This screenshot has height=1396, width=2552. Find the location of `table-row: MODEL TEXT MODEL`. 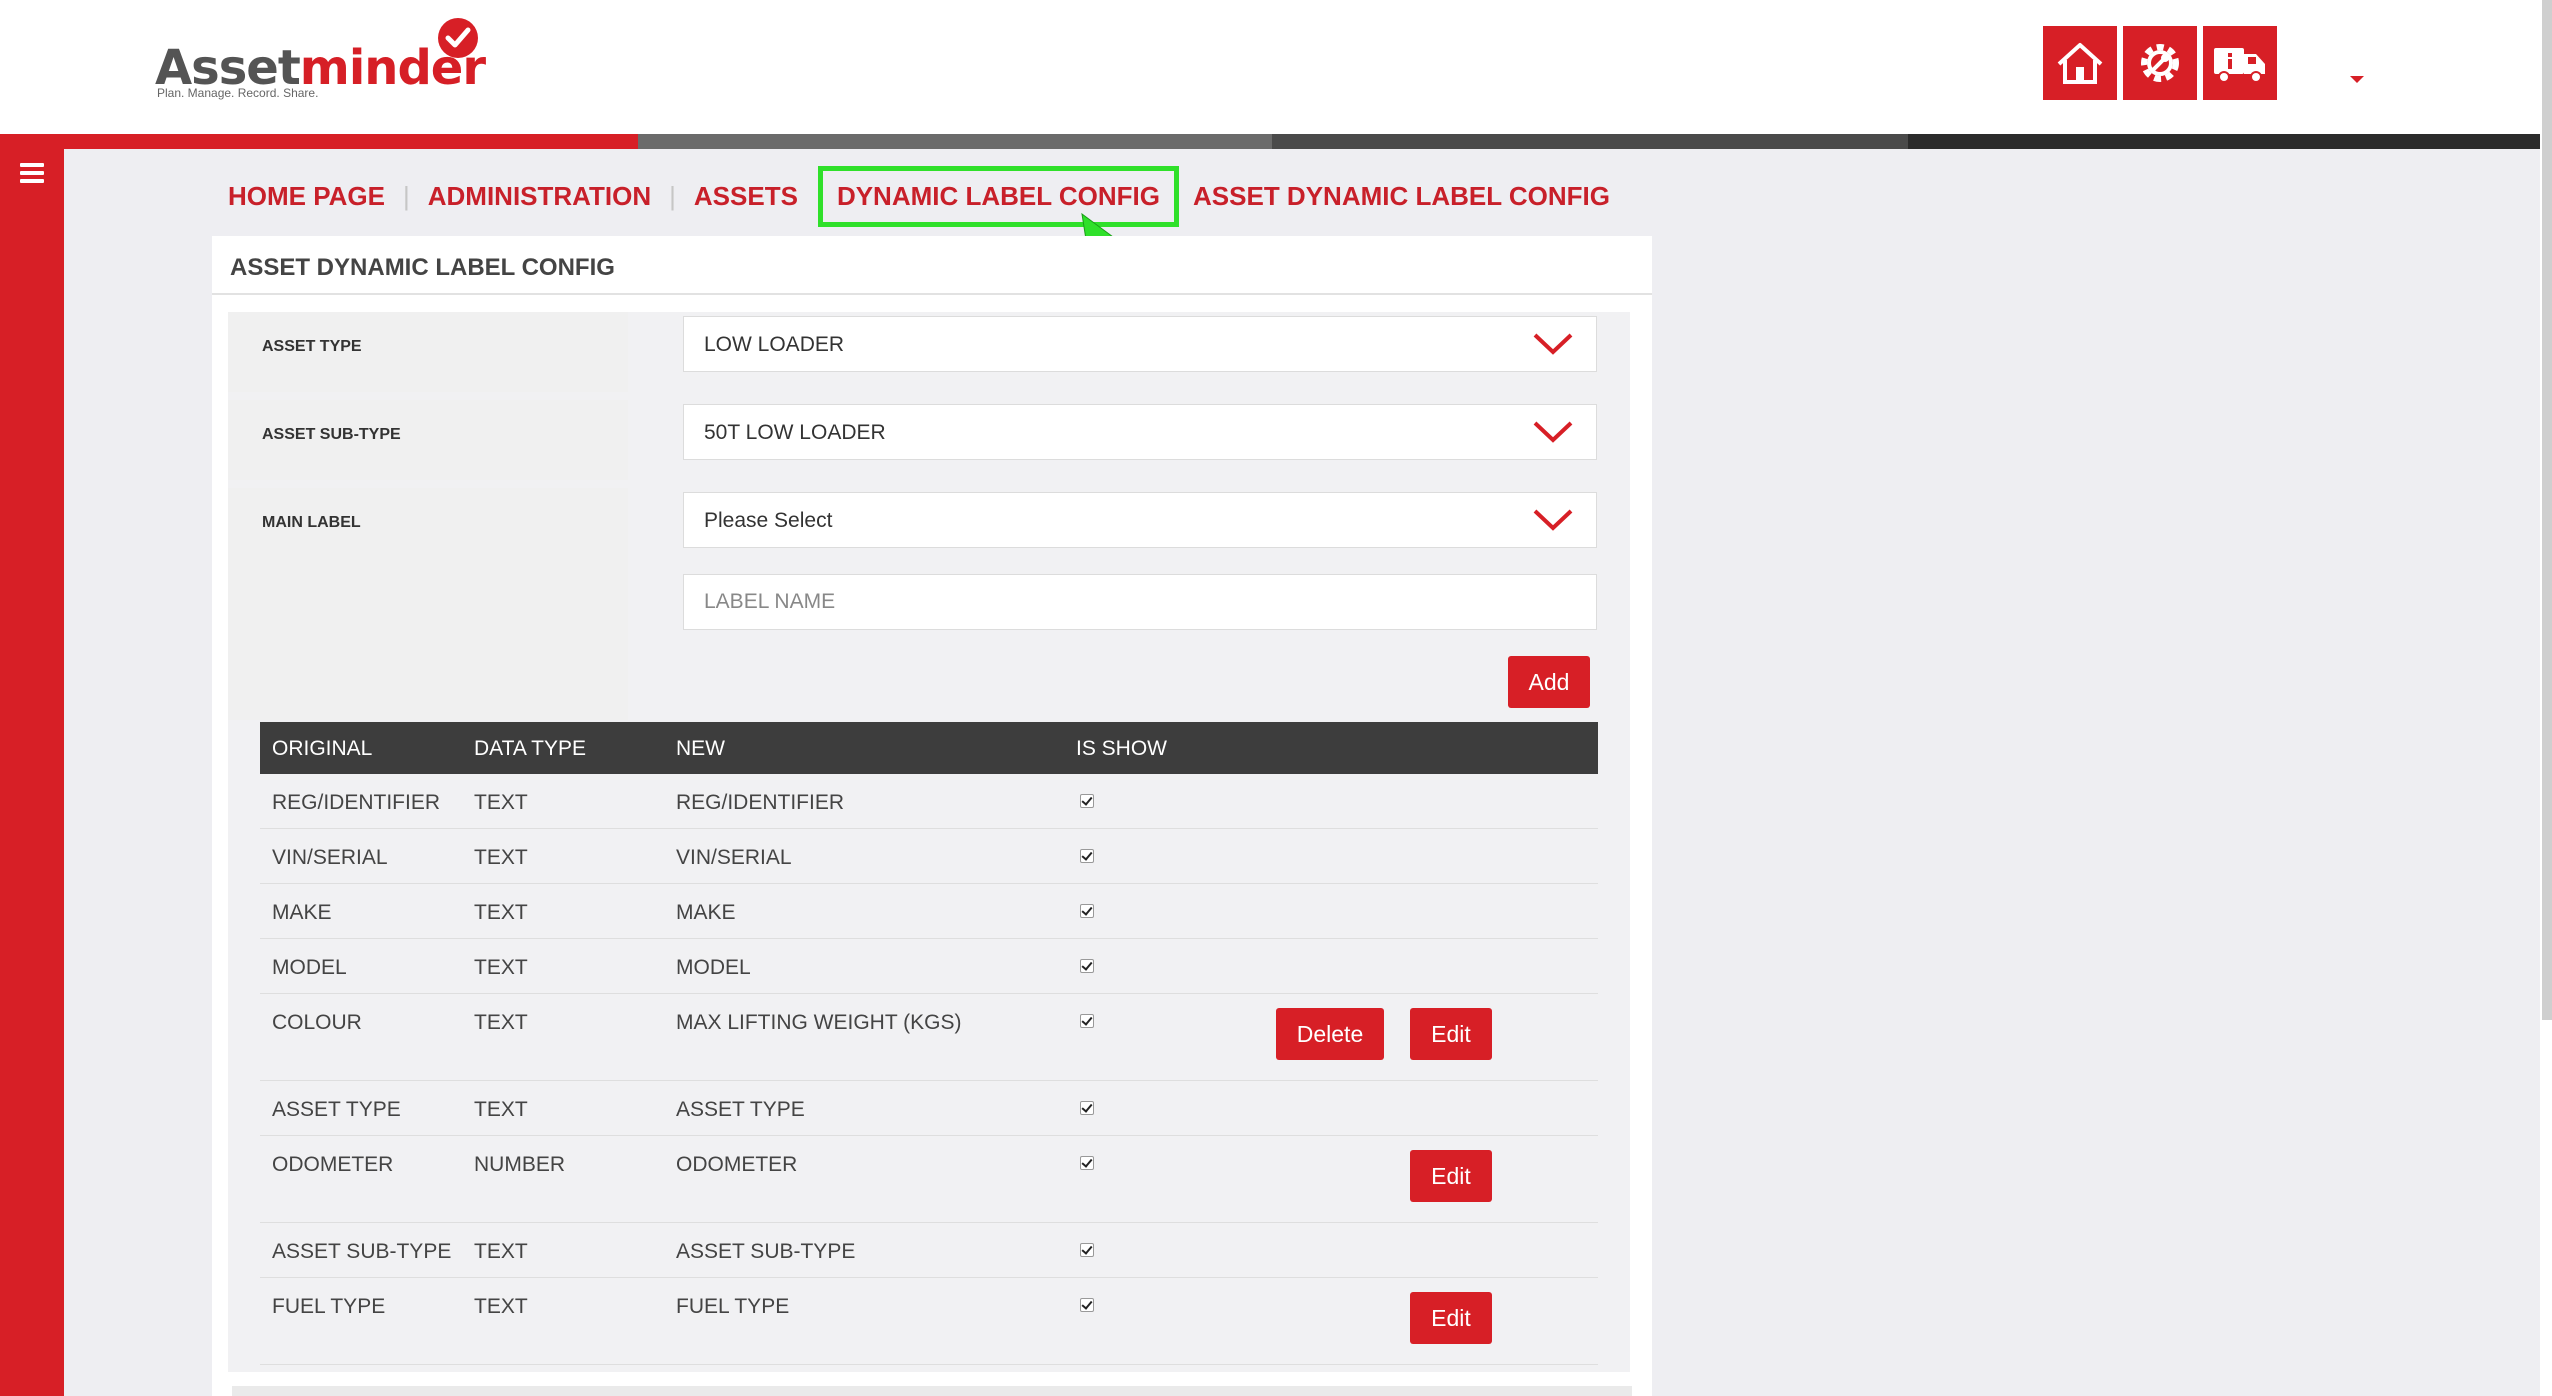

table-row: MODEL TEXT MODEL is located at coordinates (929, 966).